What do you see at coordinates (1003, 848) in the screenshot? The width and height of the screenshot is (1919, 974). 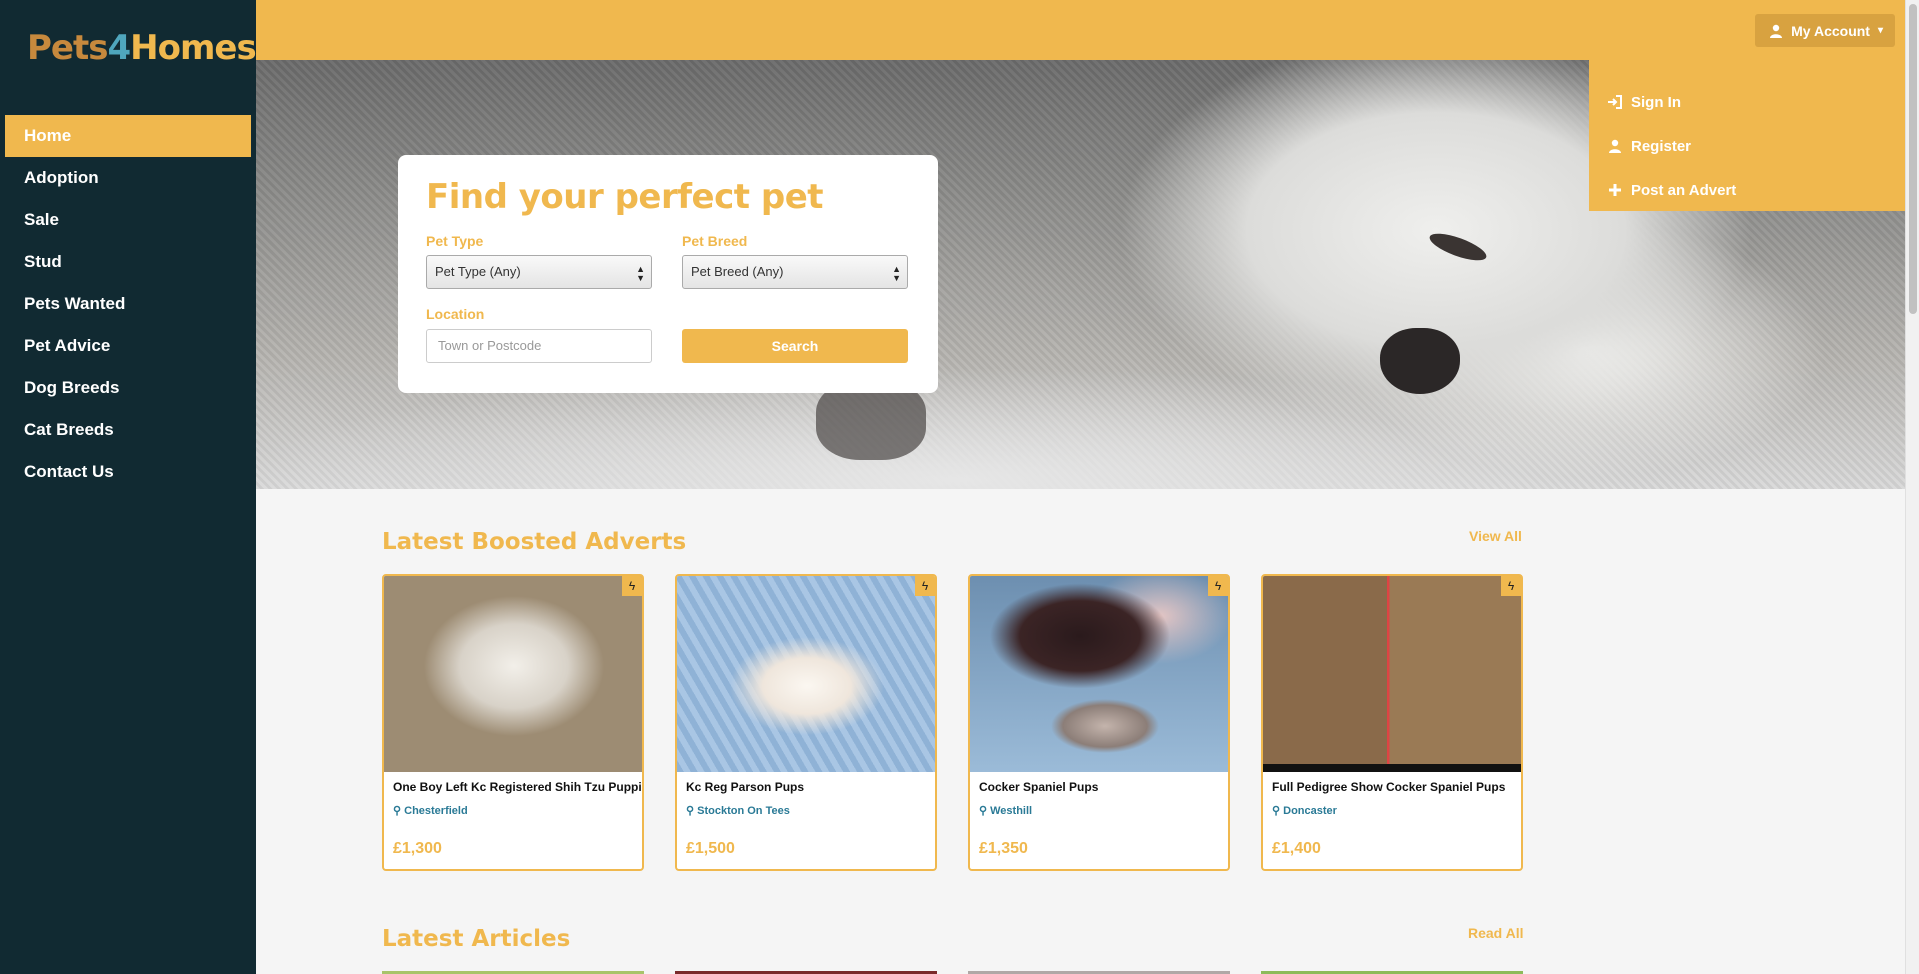 I see `advert-price: £1,350` at bounding box center [1003, 848].